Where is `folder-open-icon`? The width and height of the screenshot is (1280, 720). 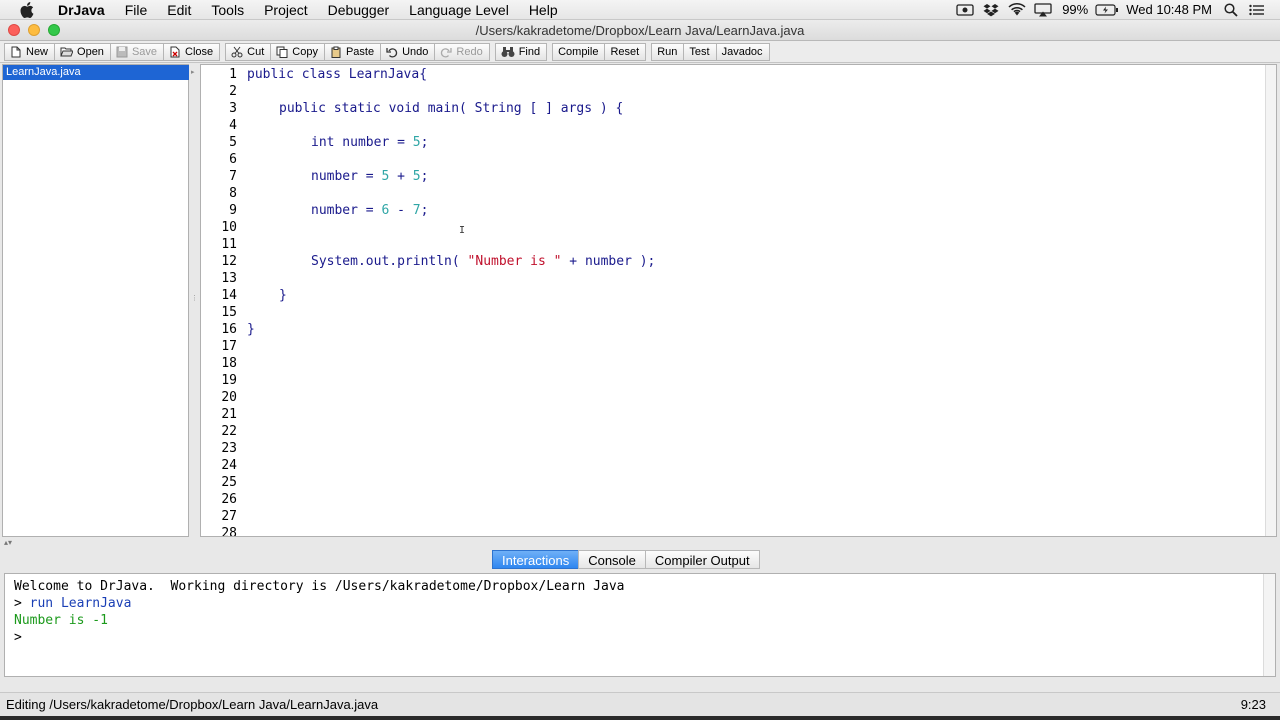 folder-open-icon is located at coordinates (67, 52).